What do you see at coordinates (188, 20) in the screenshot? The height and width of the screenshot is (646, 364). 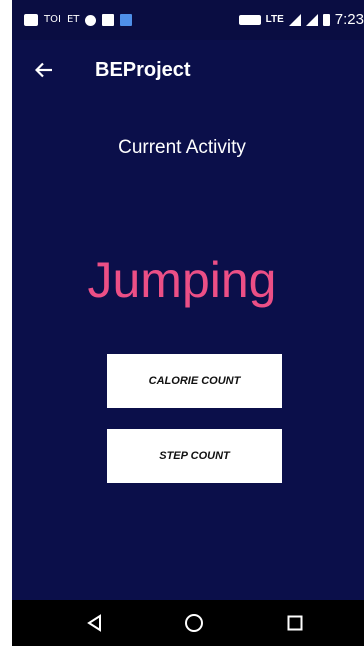 I see `status-bar: TOI ET LTE 7:23` at bounding box center [188, 20].